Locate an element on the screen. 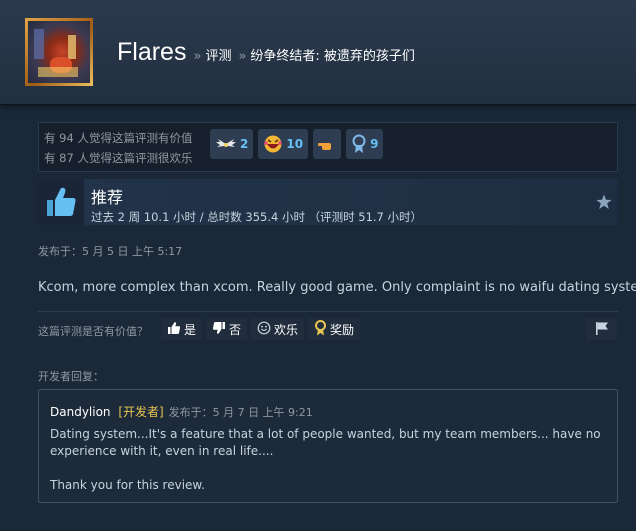 The width and height of the screenshot is (636, 531). award-button: 奖励 is located at coordinates (334, 329).